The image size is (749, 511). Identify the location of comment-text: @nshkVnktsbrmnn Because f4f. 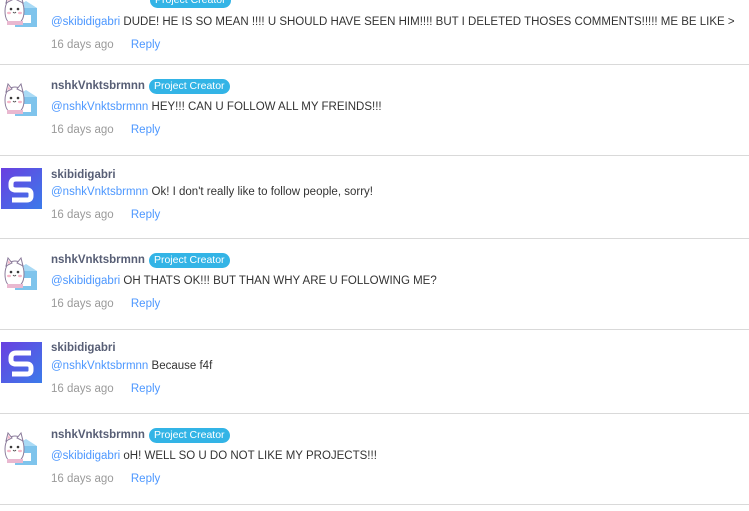
(400, 366).